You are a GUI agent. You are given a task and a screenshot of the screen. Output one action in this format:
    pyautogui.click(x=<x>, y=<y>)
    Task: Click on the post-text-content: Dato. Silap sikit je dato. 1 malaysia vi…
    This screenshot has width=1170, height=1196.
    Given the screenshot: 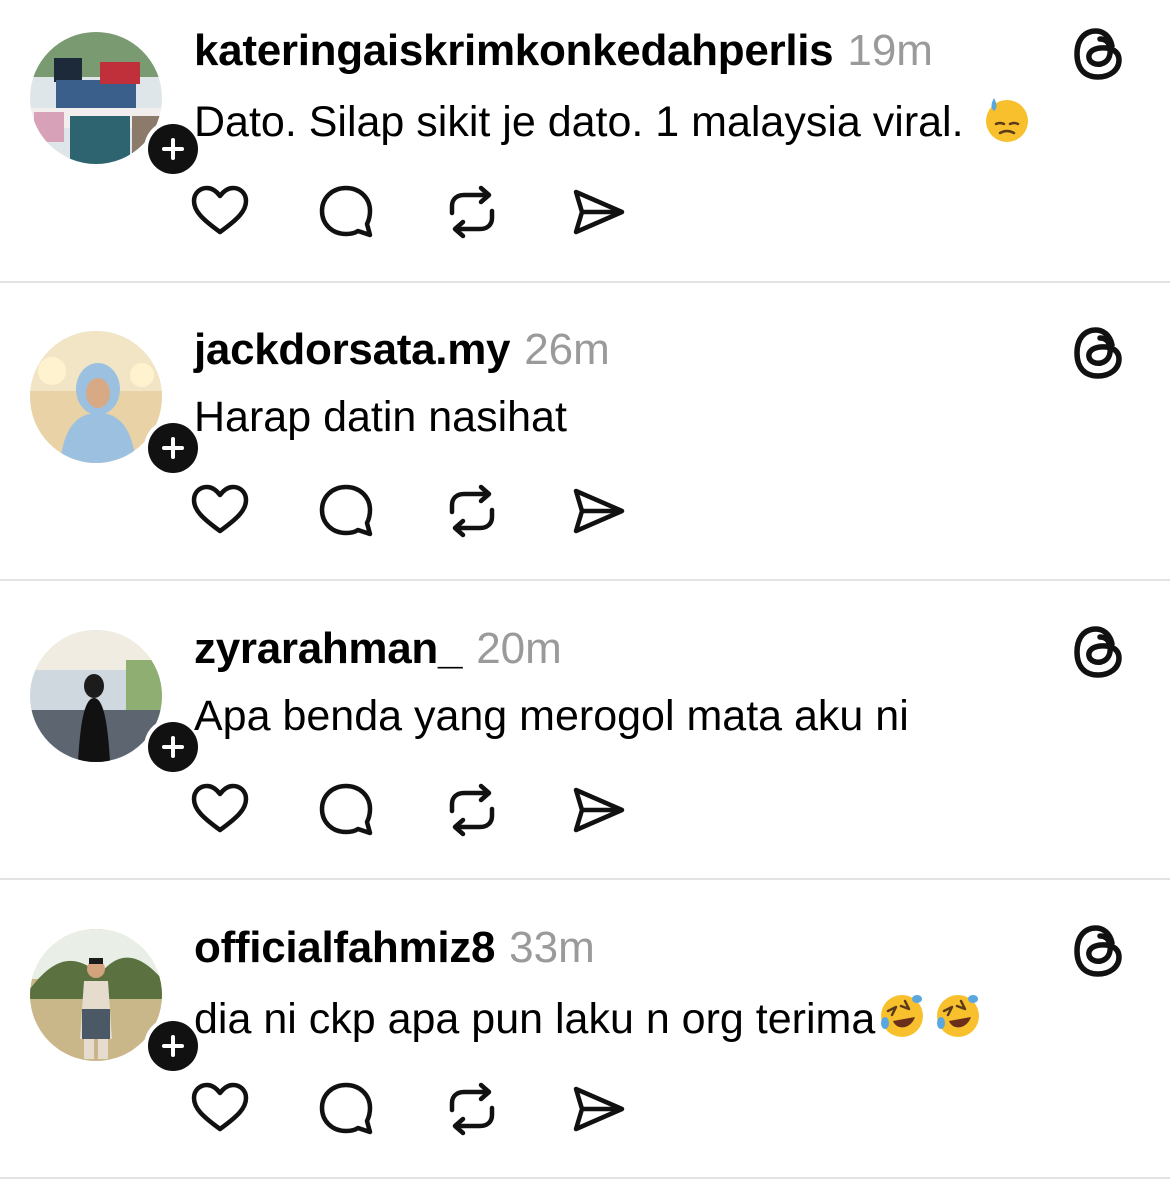 What is the action you would take?
    pyautogui.click(x=579, y=122)
    